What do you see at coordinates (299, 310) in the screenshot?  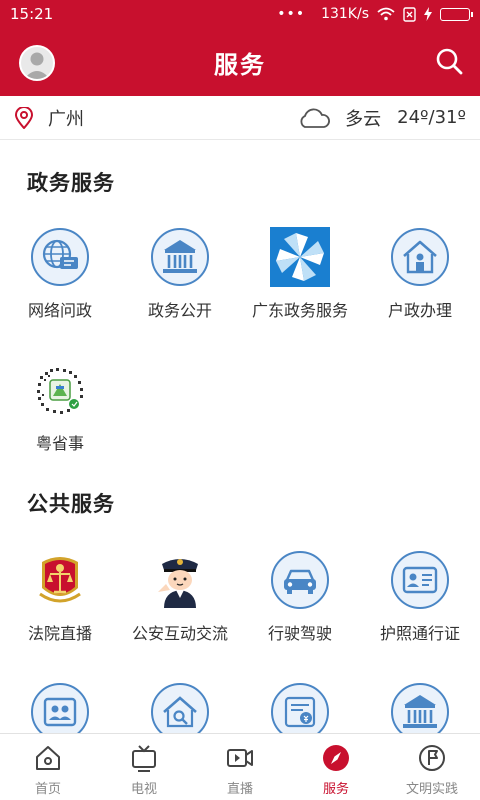 I see `service-label: 广东政务服务` at bounding box center [299, 310].